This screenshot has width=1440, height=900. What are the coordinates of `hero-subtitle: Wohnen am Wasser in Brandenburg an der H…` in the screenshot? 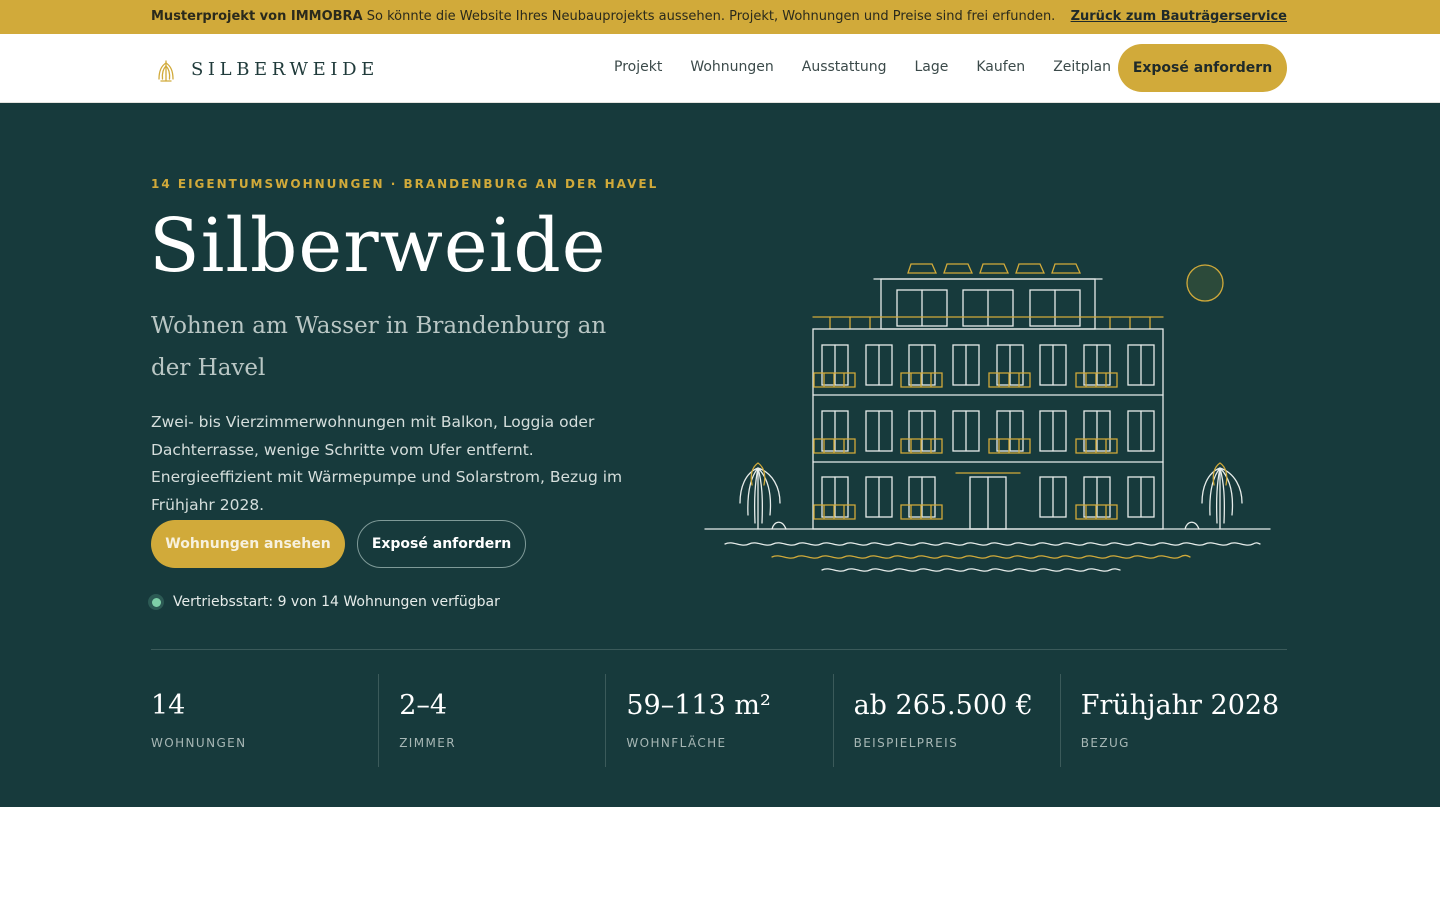 It's located at (379, 347).